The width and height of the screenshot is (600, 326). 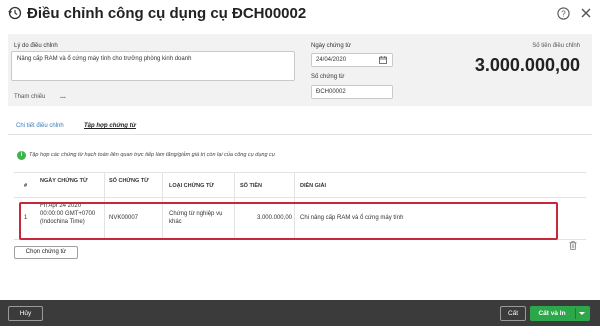 What do you see at coordinates (129, 181) in the screenshot?
I see `col-docno: SỐ CHỨNG TỪ` at bounding box center [129, 181].